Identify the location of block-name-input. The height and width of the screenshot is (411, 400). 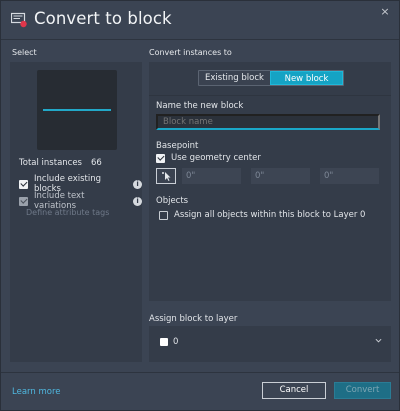
(268, 122).